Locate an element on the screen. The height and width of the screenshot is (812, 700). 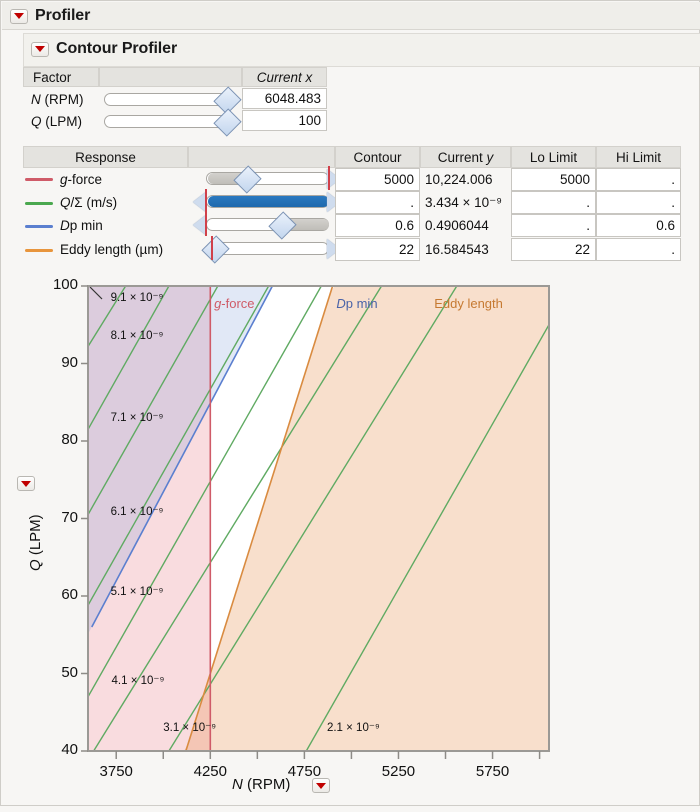
y-tick-label: 50 is located at coordinates (69, 672).